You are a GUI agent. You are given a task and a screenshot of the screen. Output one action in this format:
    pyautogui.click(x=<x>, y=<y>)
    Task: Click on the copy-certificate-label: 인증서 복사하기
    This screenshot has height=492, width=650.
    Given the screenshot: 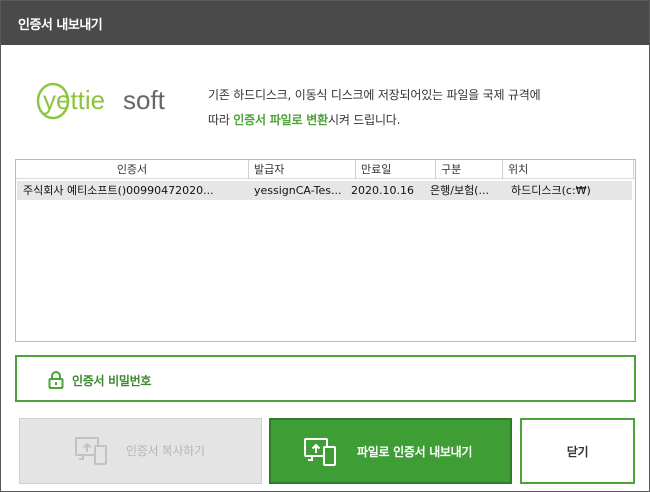 What is the action you would take?
    pyautogui.click(x=165, y=451)
    